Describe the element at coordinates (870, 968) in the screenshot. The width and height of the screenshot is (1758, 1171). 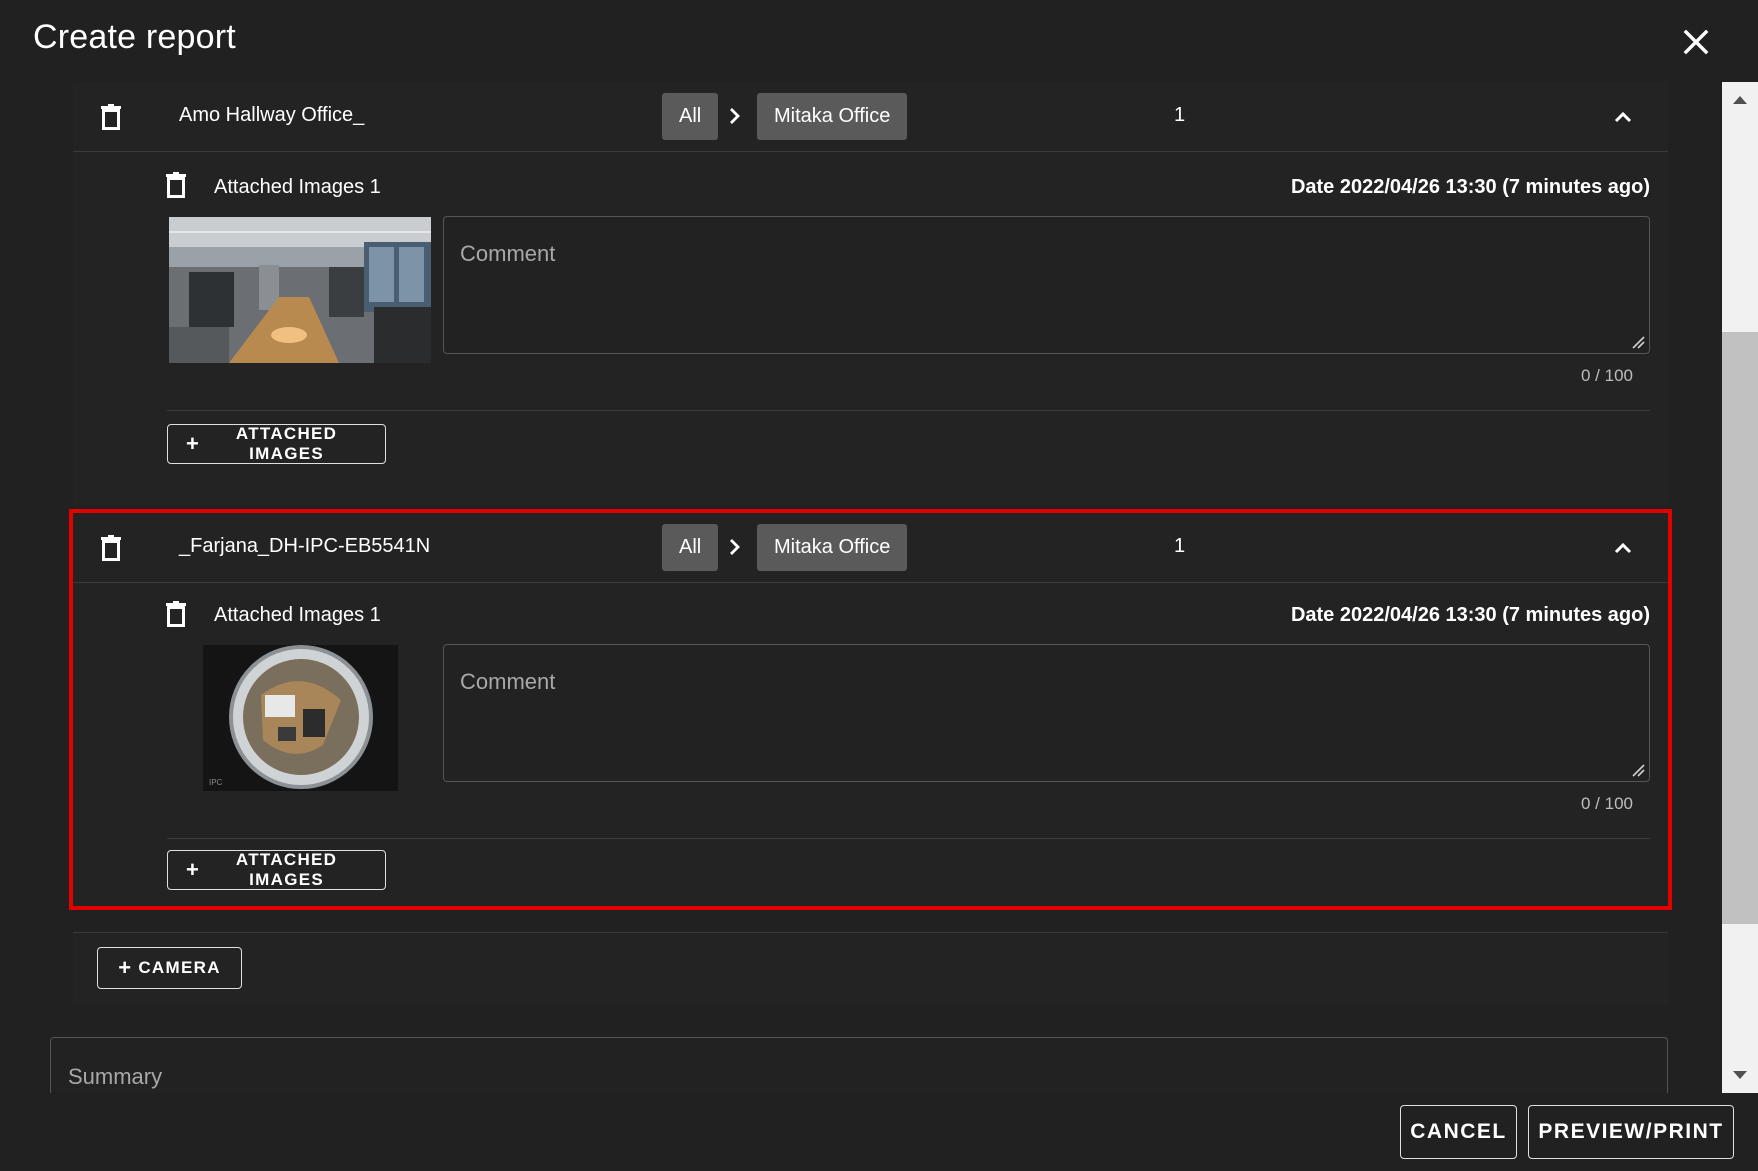
I see `add-camera-section: + CAMERA` at that location.